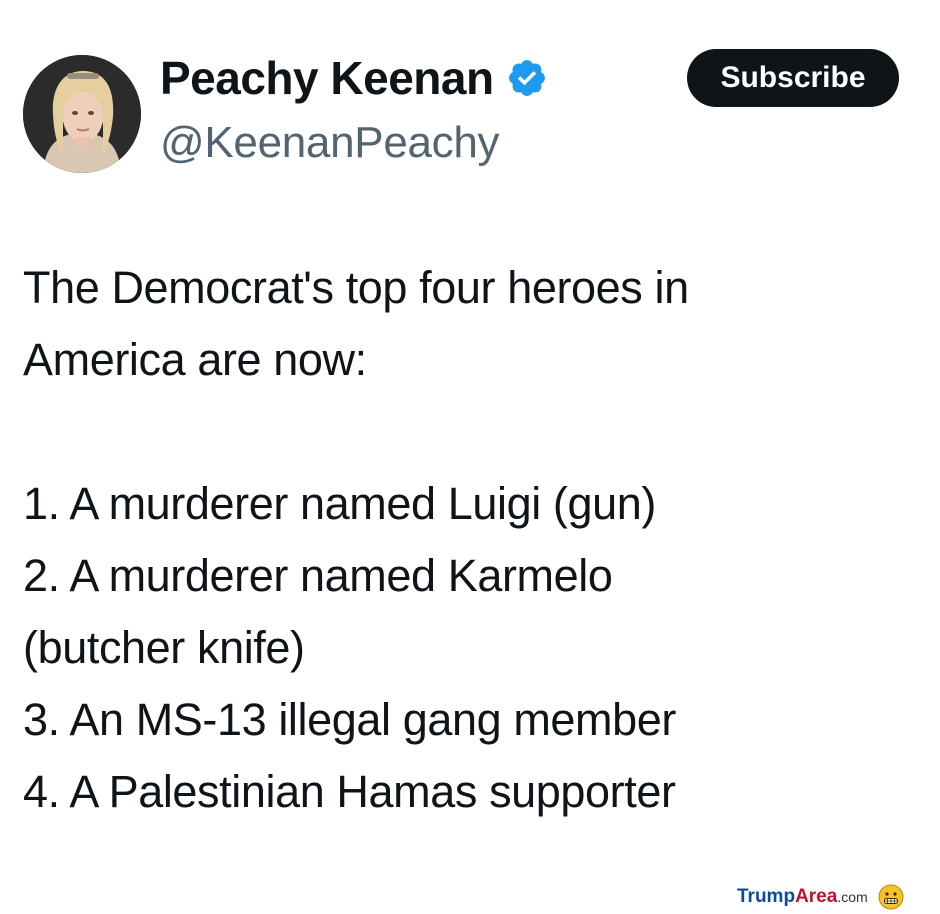  I want to click on tweet-text-line: America are now:, so click(195, 359).